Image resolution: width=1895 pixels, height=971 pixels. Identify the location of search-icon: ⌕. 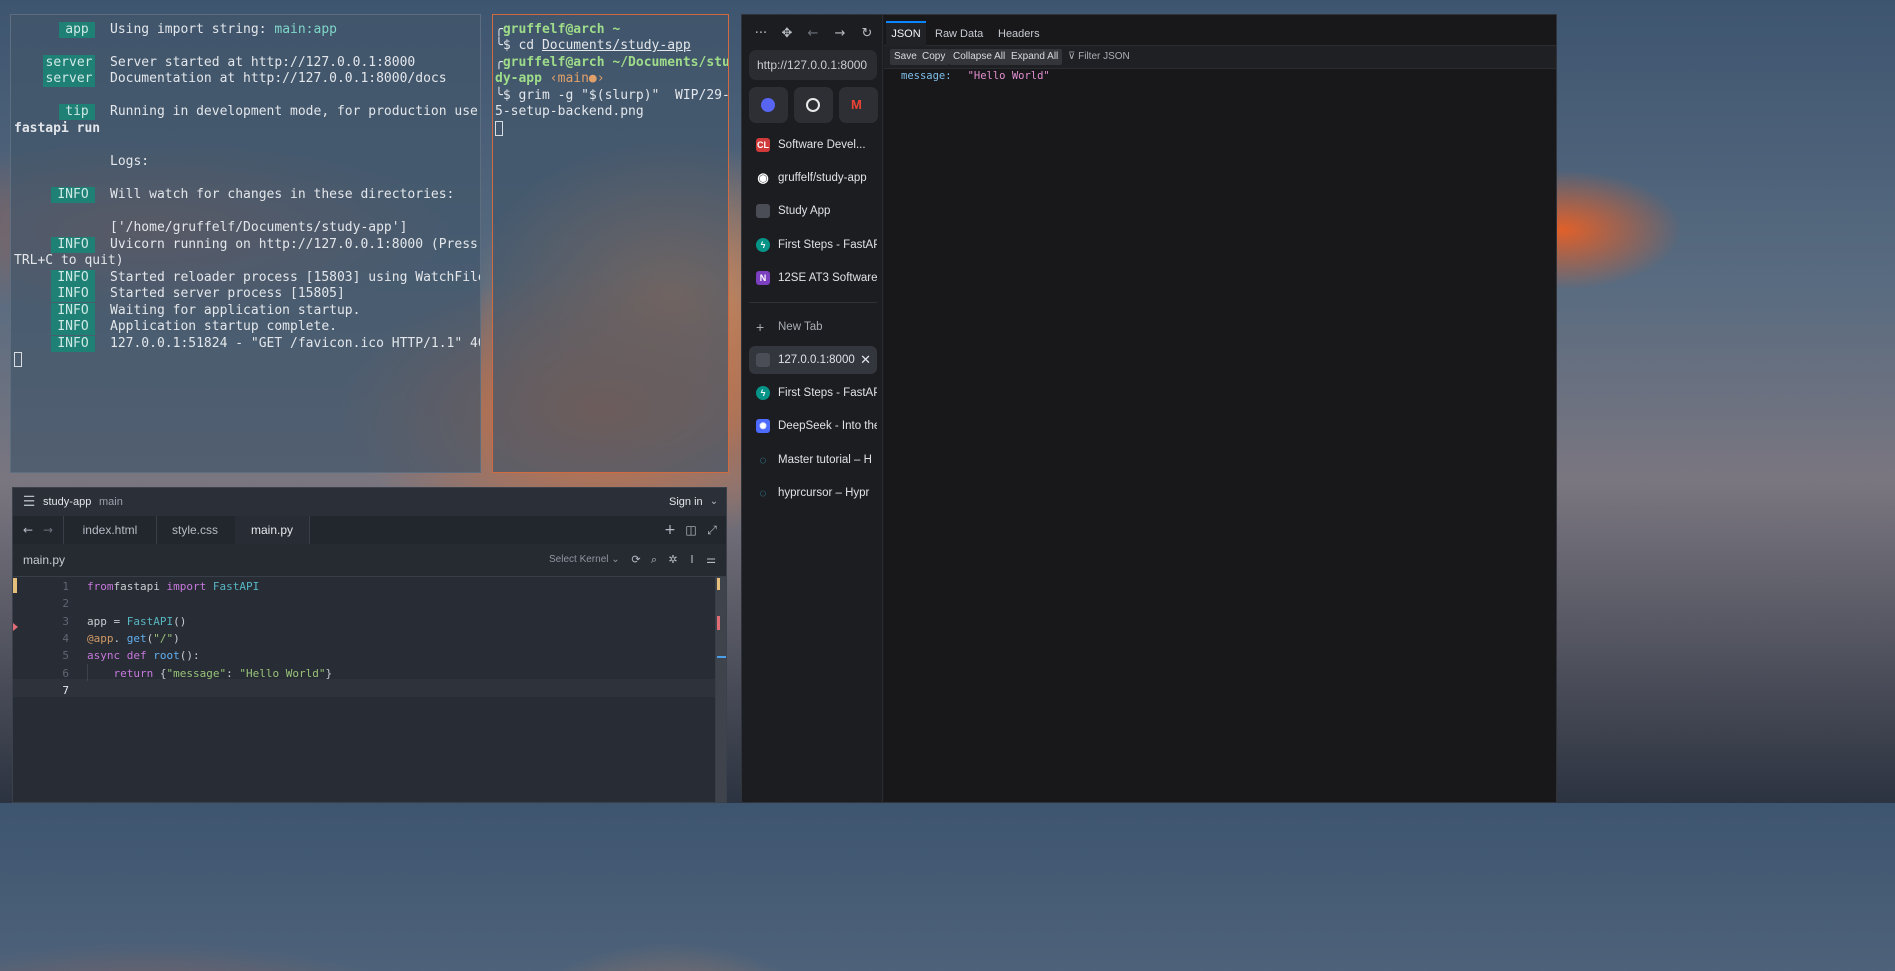
(654, 560).